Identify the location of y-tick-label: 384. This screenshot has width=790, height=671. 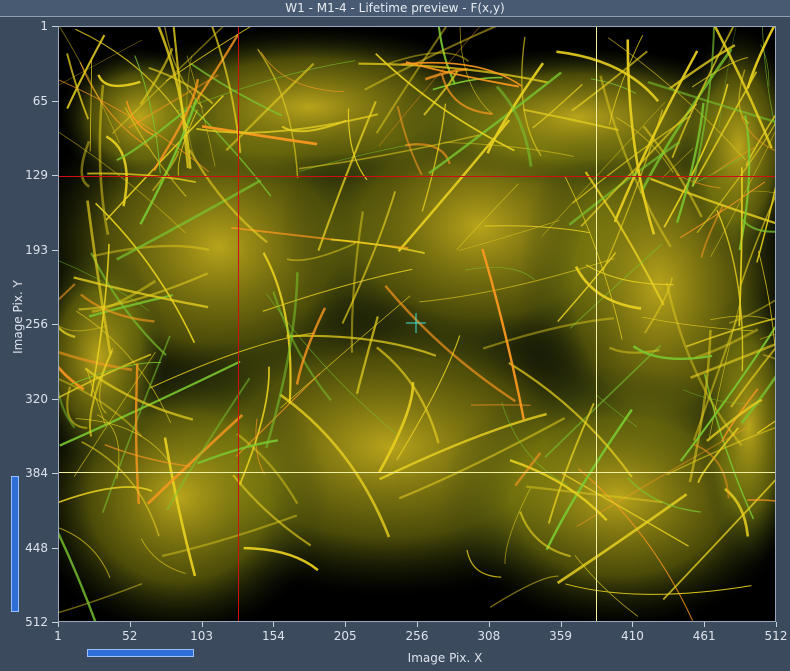
(36, 473).